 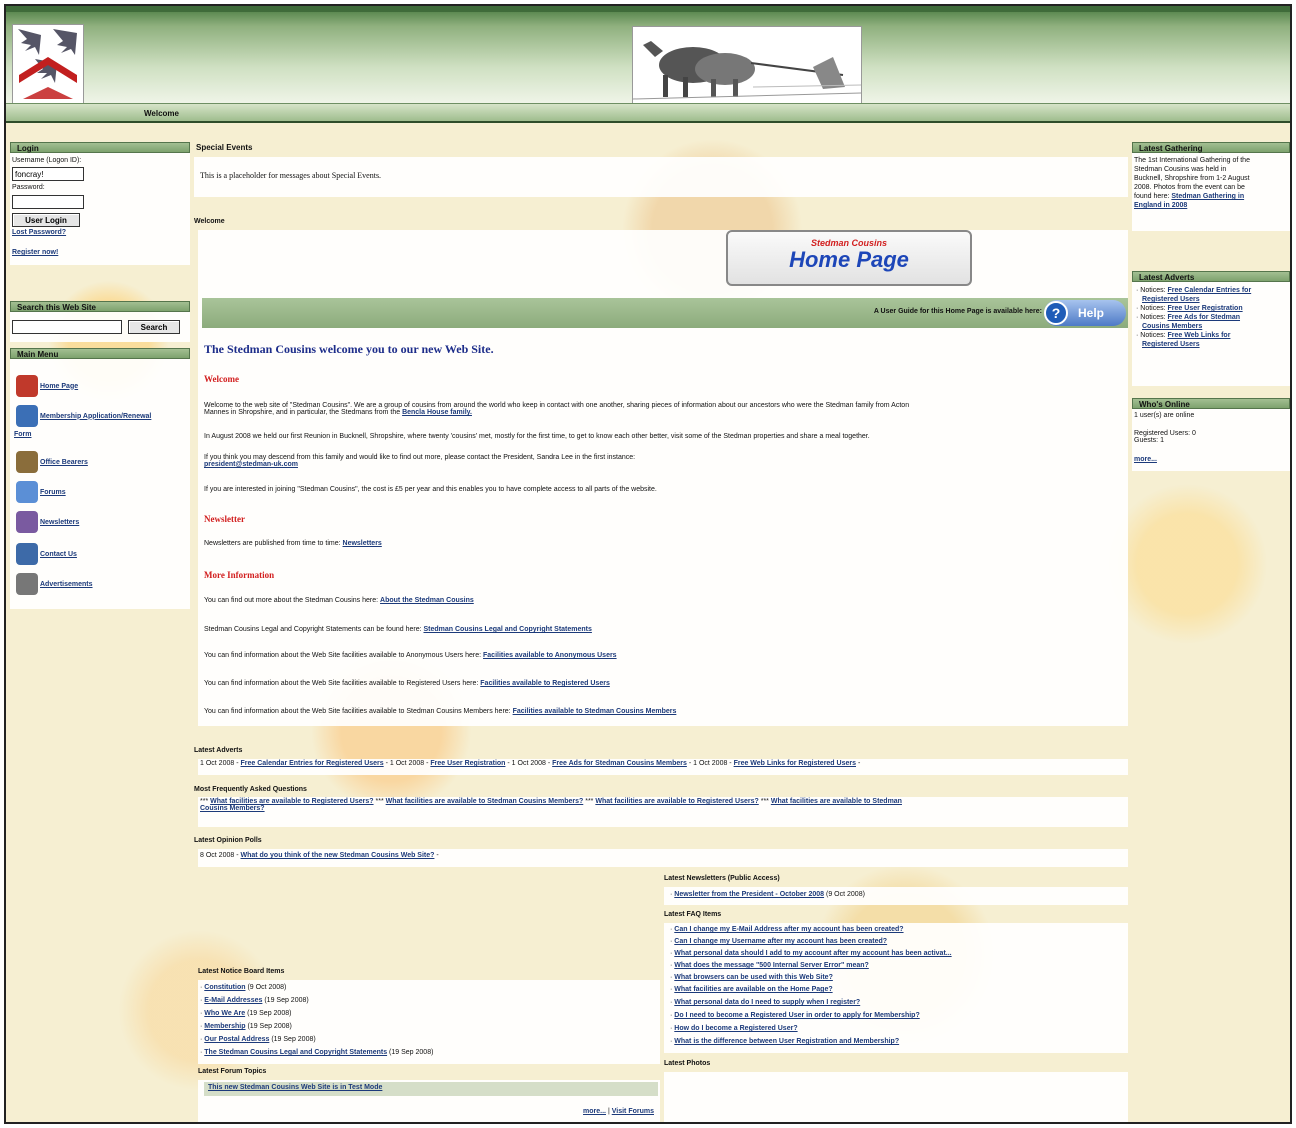 I want to click on advert-right-link-3b: Cousins Members, so click(x=1211, y=326).